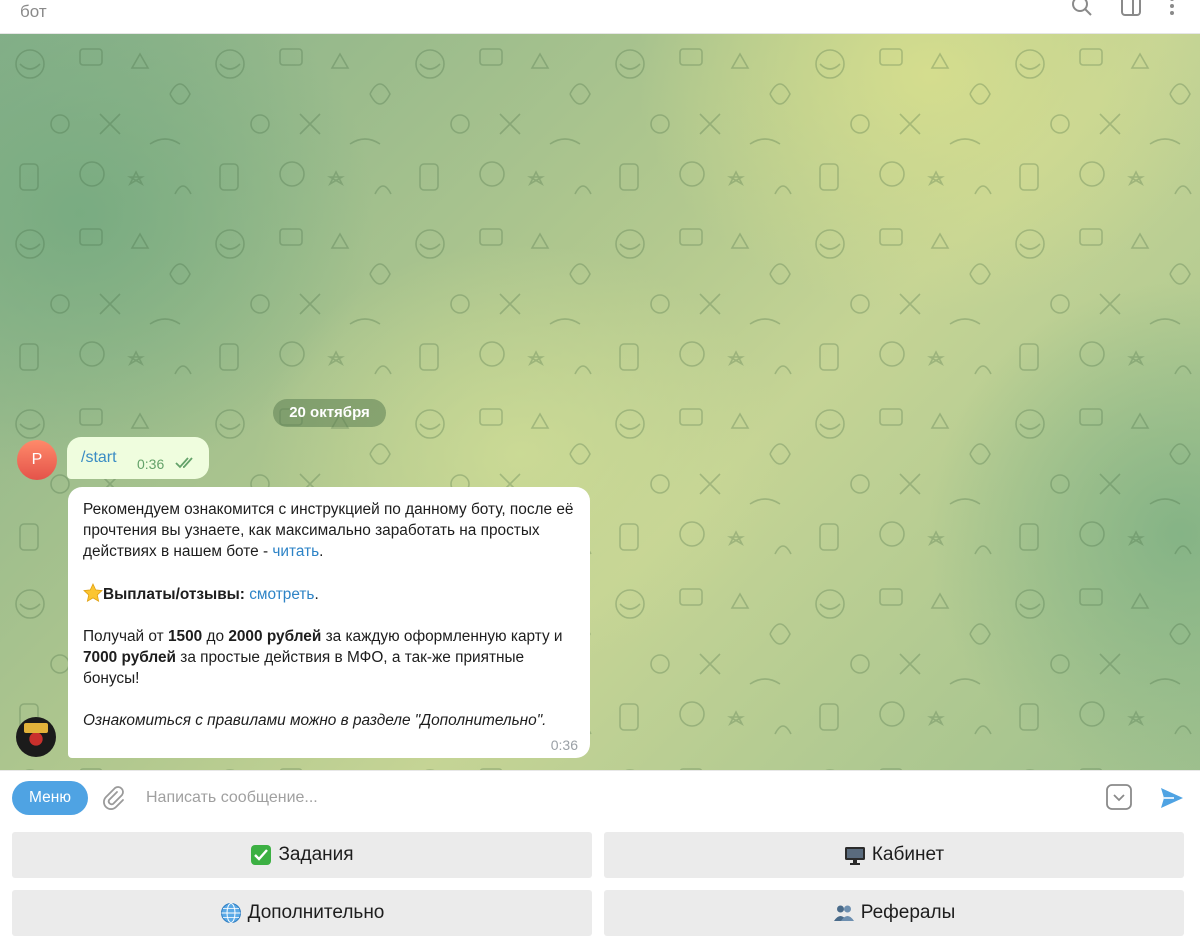  Describe the element at coordinates (302, 855) in the screenshot. I see `tasks-button: Задания` at that location.